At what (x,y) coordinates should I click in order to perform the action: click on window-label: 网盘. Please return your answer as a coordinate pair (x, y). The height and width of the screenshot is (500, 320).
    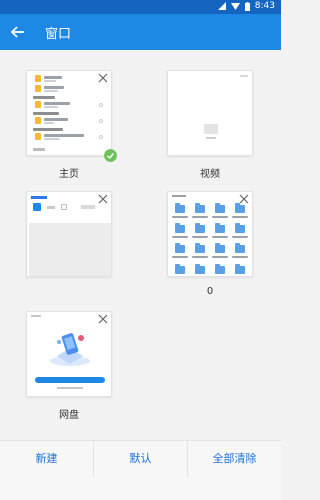
    Looking at the image, I should click on (69, 415).